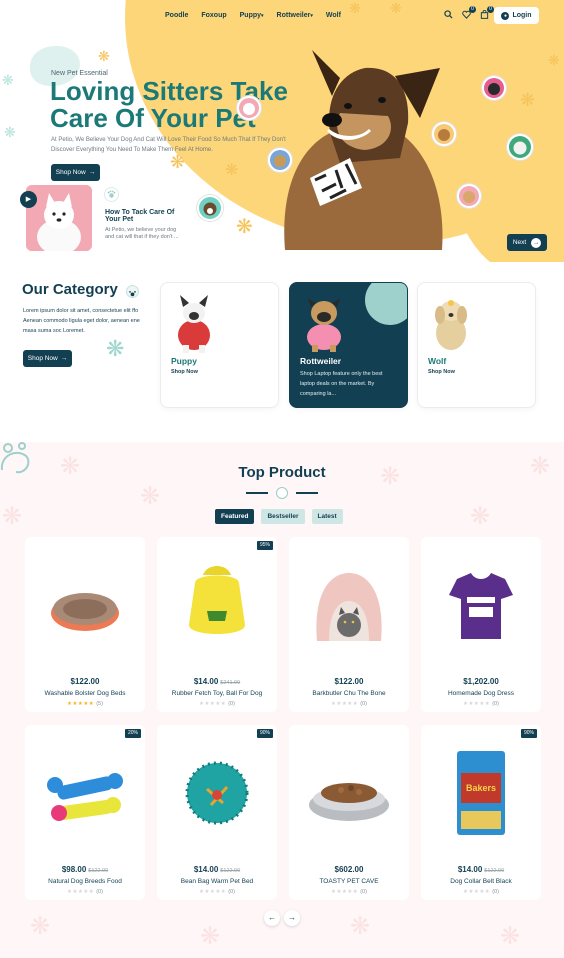  What do you see at coordinates (230, 683) in the screenshot?
I see `old-price: $241.99` at bounding box center [230, 683].